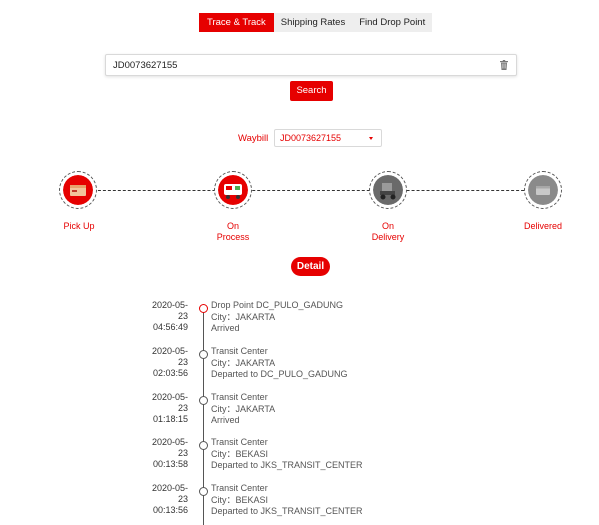 The image size is (599, 525). I want to click on event-datetime: 2020-05- 23 02:03:56, so click(164, 362).